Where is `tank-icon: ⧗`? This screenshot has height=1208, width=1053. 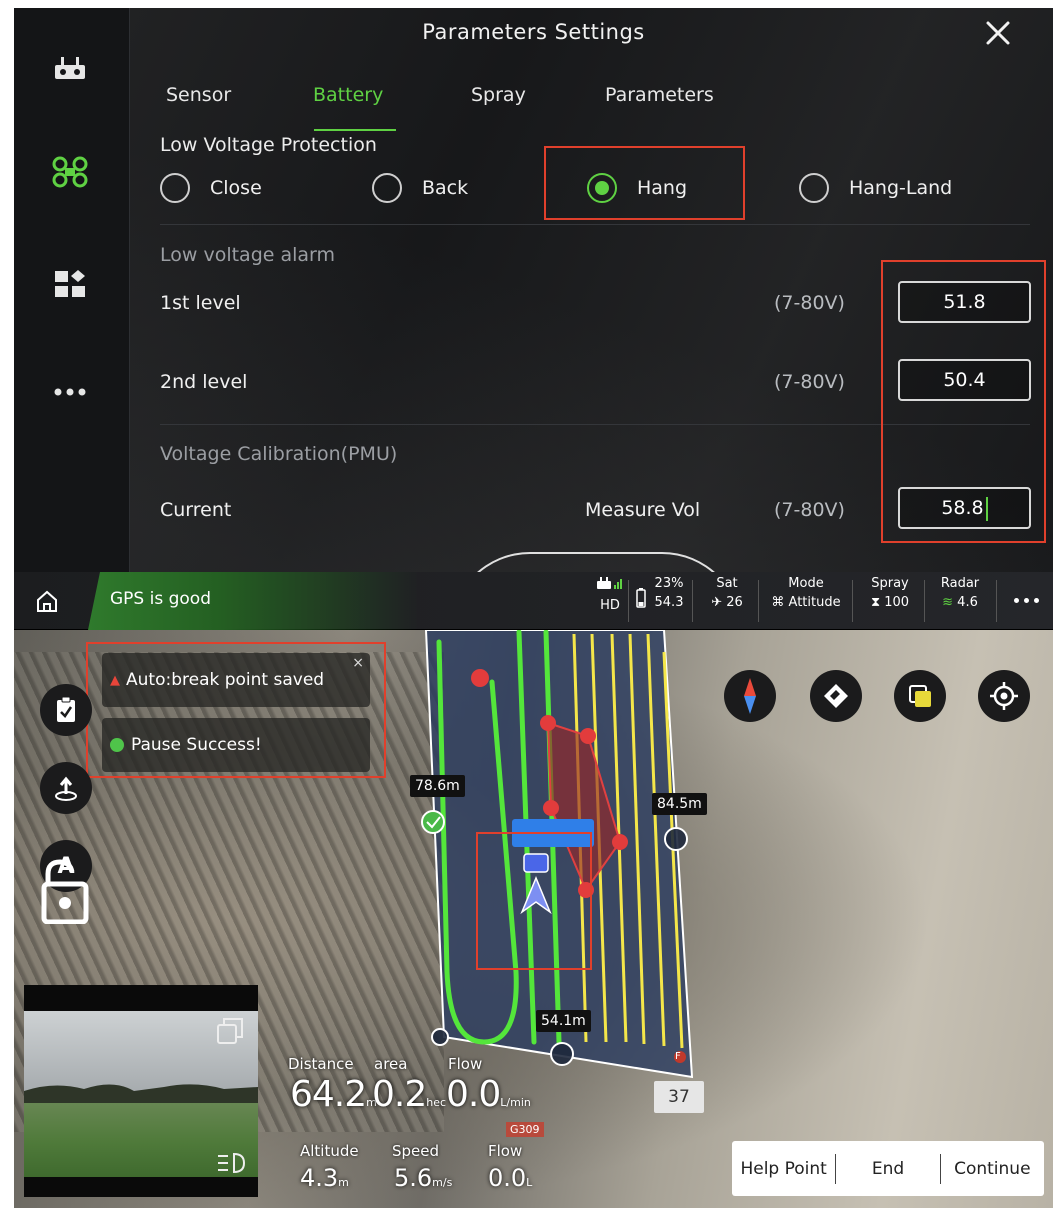
tank-icon: ⧗ is located at coordinates (877, 602).